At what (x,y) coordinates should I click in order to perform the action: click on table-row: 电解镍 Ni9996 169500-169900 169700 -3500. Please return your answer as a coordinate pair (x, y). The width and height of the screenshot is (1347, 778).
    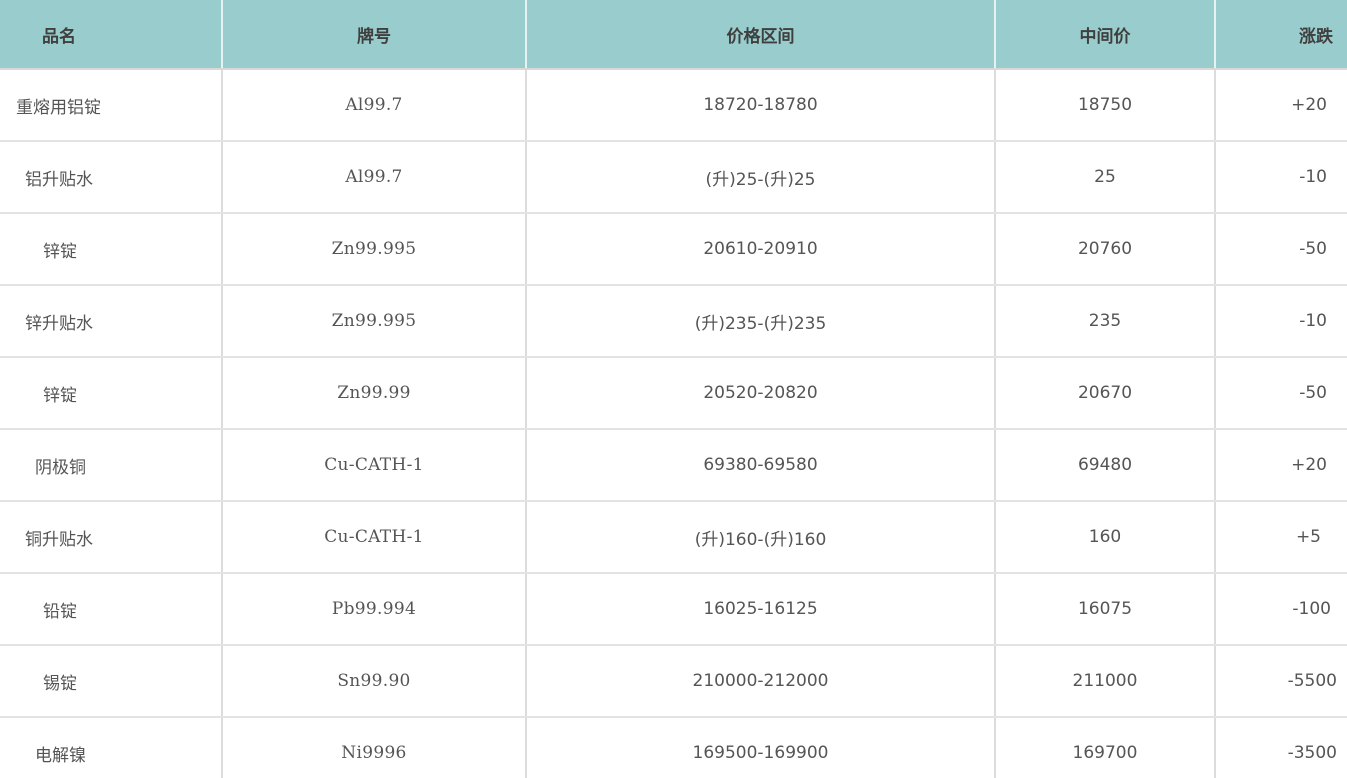
    Looking at the image, I should click on (673, 747).